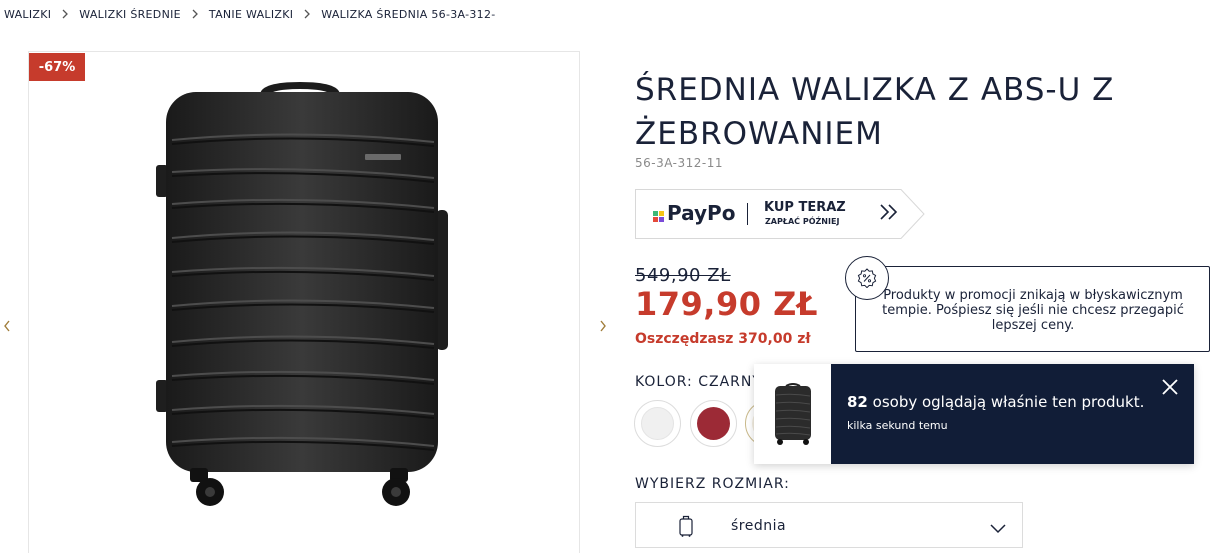 This screenshot has height=553, width=1217. I want to click on size-label: WYBIERZ ROZMIAR:, so click(712, 484).